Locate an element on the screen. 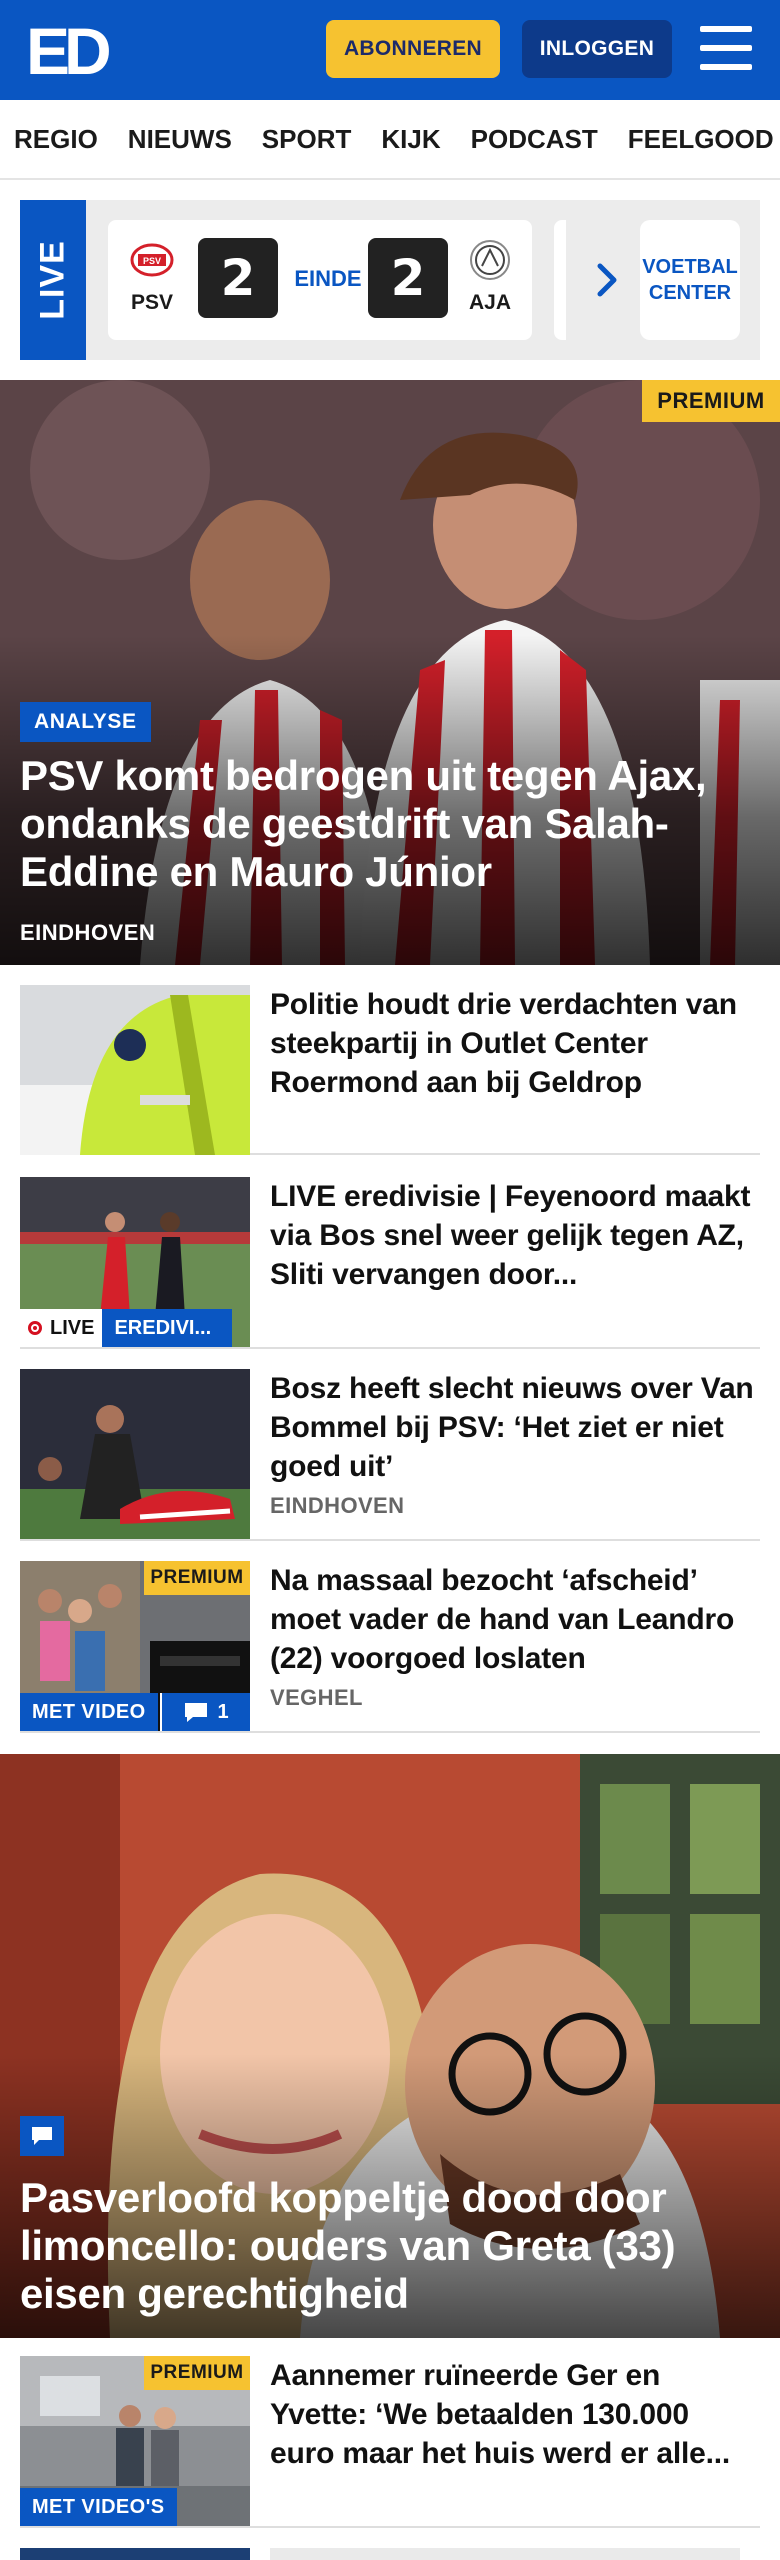 The width and height of the screenshot is (780, 2560). match-status: EINDE is located at coordinates (328, 278).